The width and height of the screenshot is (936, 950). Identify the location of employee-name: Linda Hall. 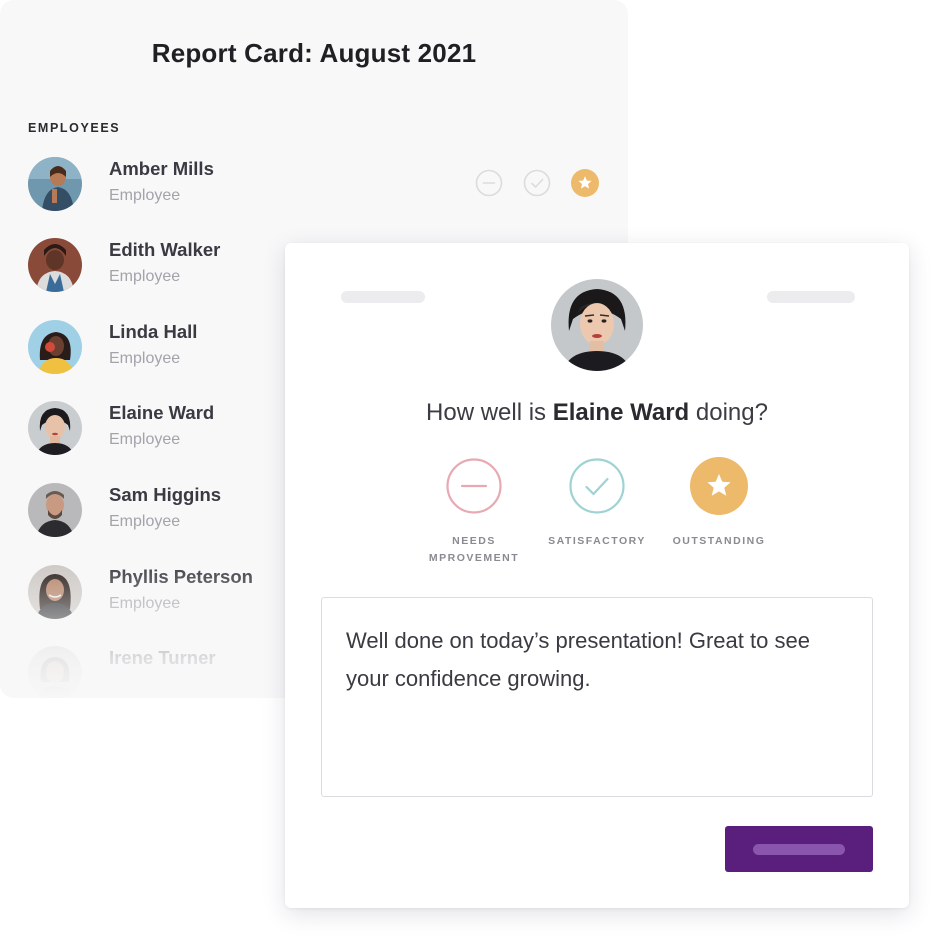
(153, 331).